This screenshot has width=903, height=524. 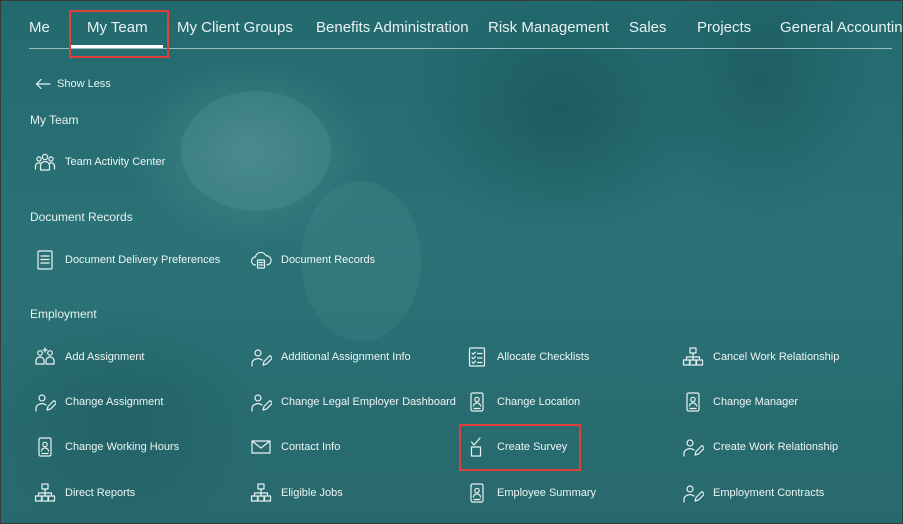 I want to click on nav-tab-benefits-administration: Benefits Administration, so click(x=392, y=27).